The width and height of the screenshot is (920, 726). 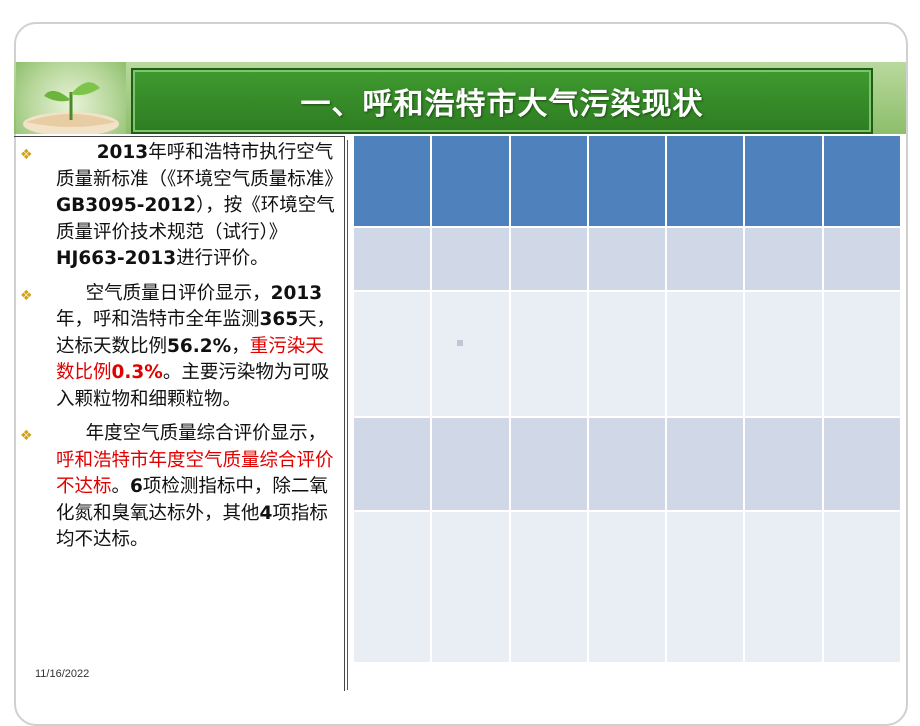 What do you see at coordinates (222, 258) in the screenshot?
I see `bullet-text-run: 进行评价。` at bounding box center [222, 258].